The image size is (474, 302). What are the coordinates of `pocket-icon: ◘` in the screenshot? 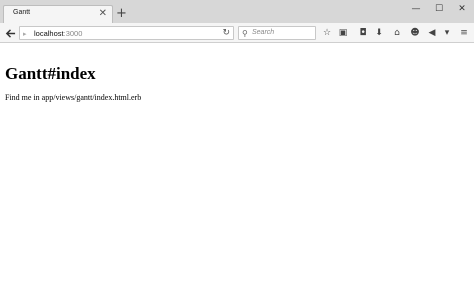 It's located at (363, 33).